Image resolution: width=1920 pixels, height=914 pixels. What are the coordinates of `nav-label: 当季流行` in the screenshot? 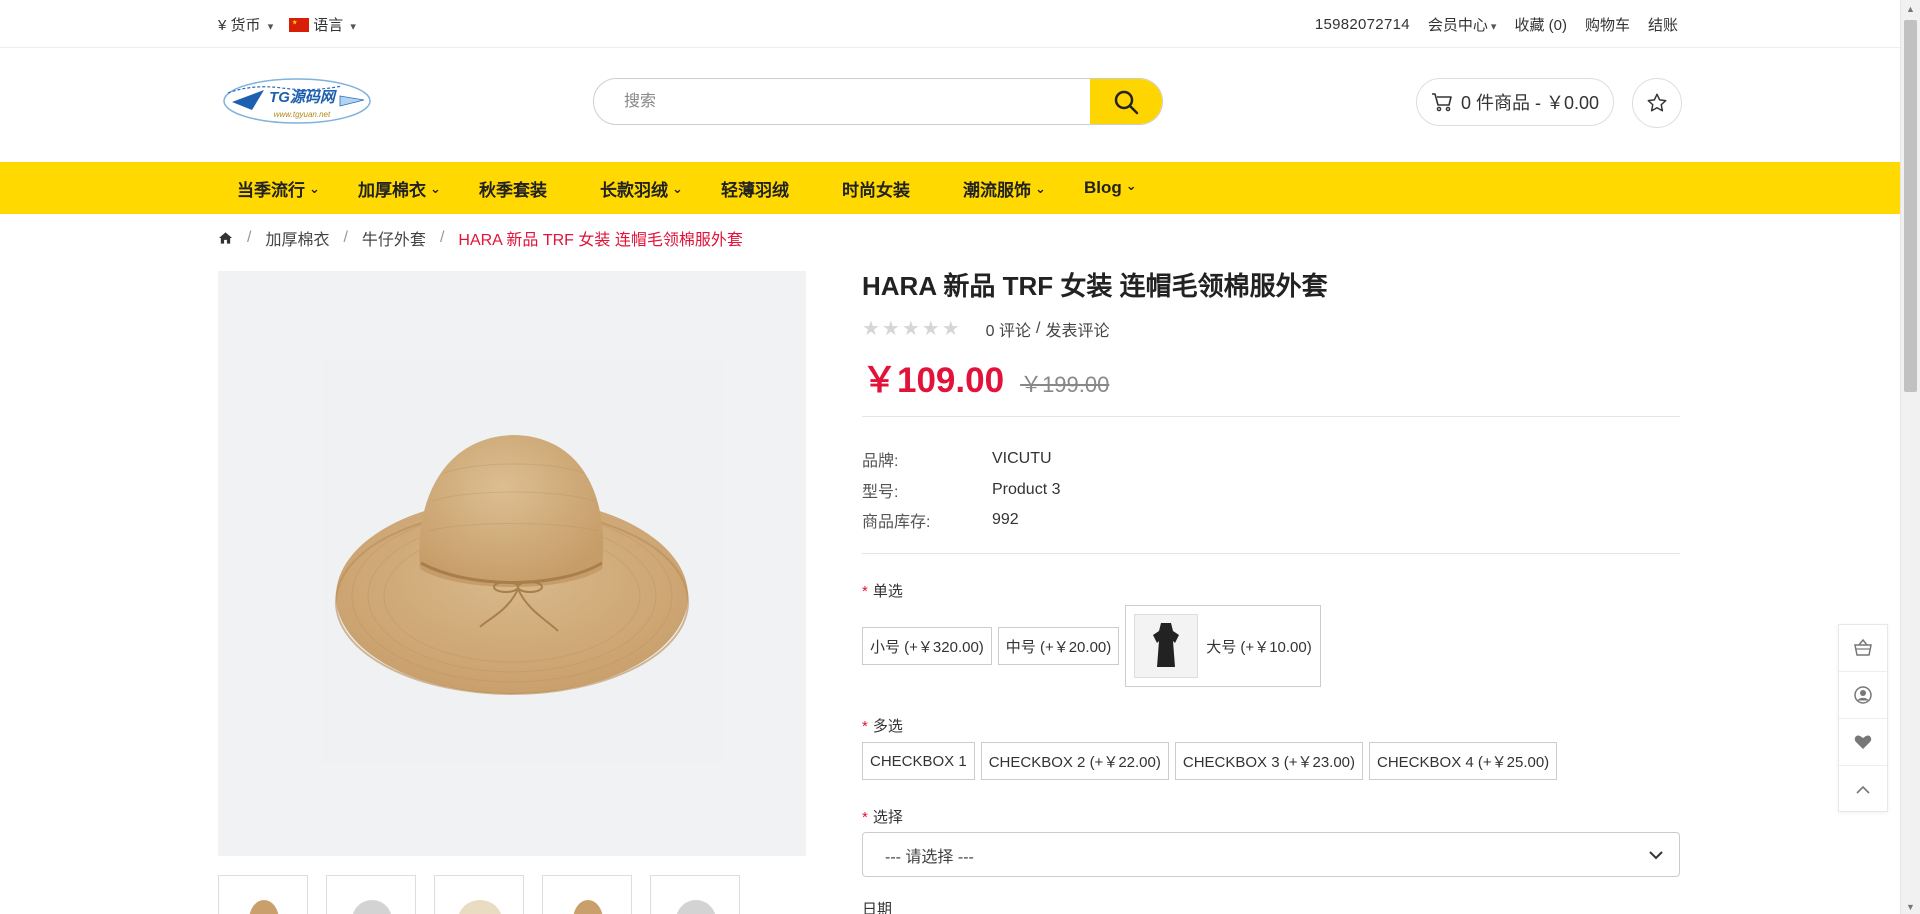 It's located at (271, 190).